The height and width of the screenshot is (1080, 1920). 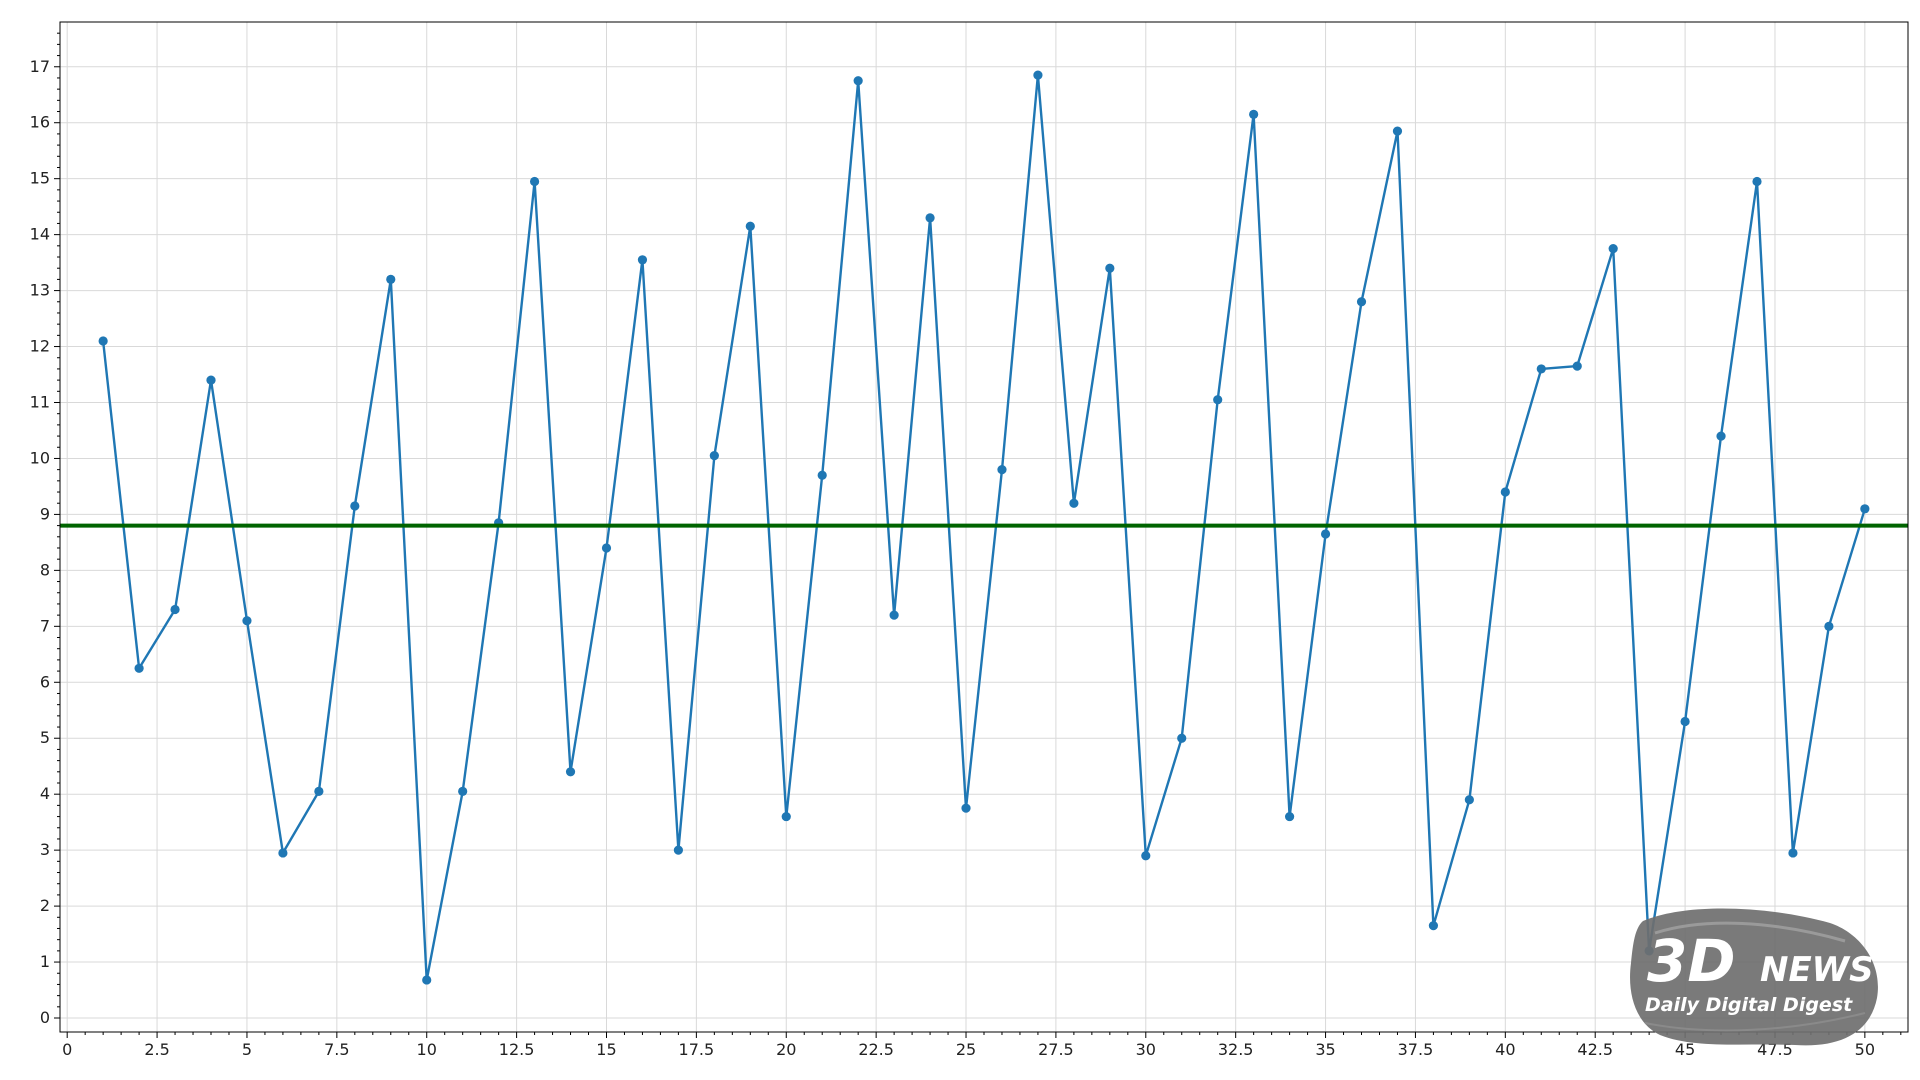 What do you see at coordinates (40, 457) in the screenshot?
I see `y-tick-label: 10` at bounding box center [40, 457].